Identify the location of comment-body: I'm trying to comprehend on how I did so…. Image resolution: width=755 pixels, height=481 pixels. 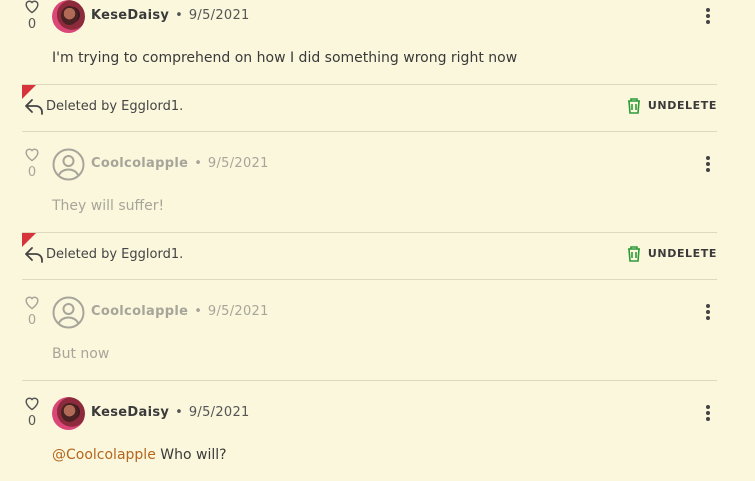
(285, 58).